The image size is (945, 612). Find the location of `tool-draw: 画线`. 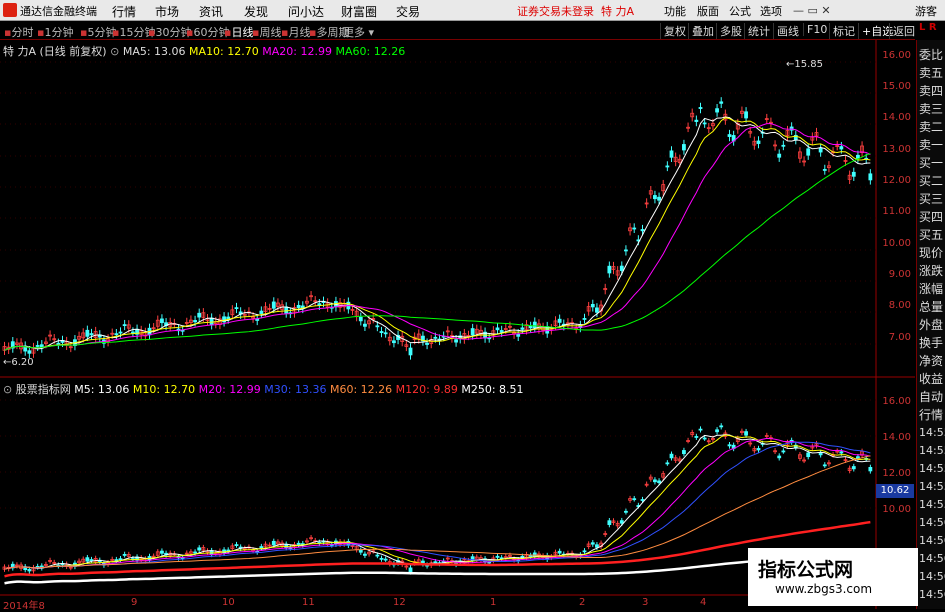

tool-draw: 画线 is located at coordinates (787, 31).